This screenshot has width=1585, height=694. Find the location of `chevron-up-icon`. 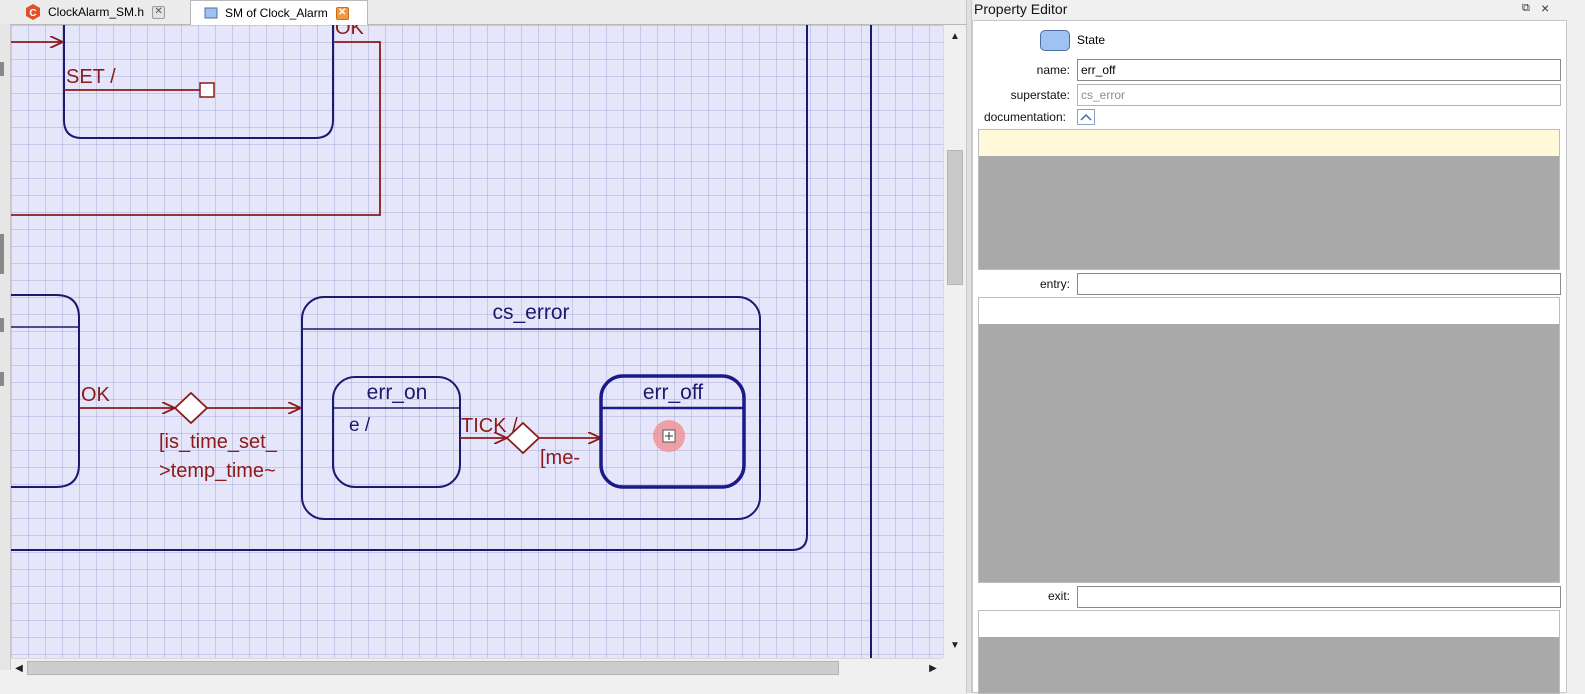

chevron-up-icon is located at coordinates (1086, 117).